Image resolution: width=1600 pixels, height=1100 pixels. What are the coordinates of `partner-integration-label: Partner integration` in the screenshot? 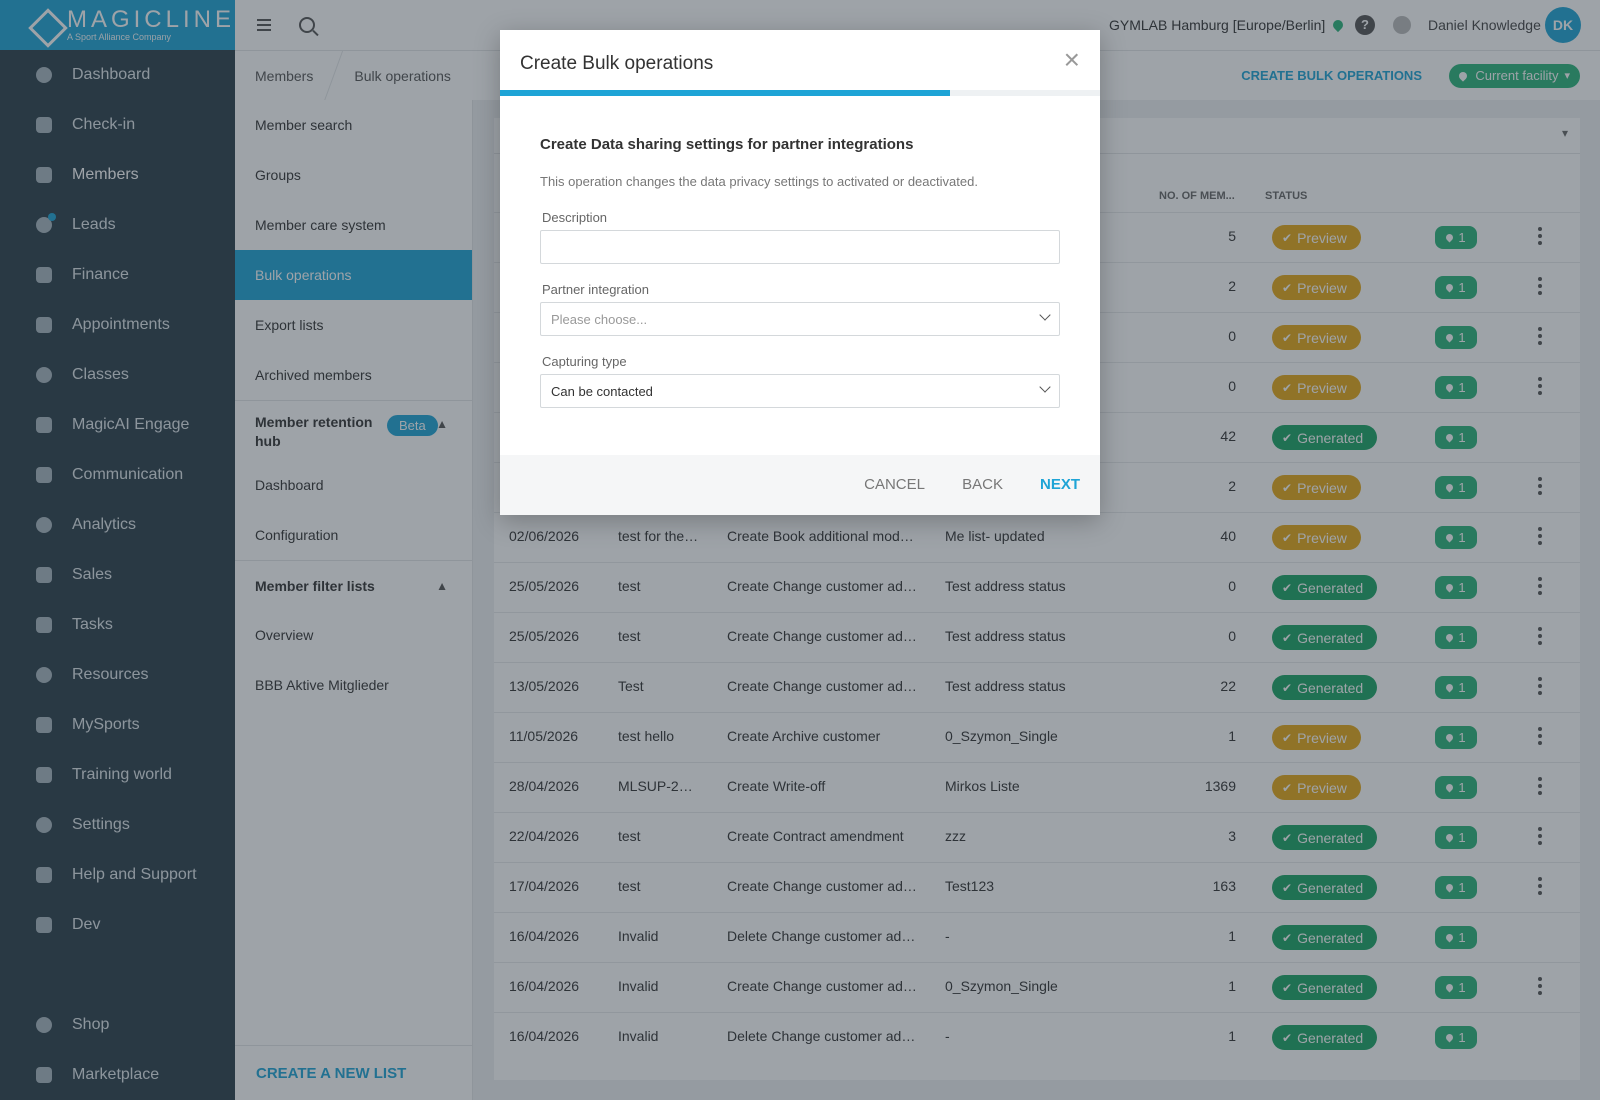 It's located at (595, 289).